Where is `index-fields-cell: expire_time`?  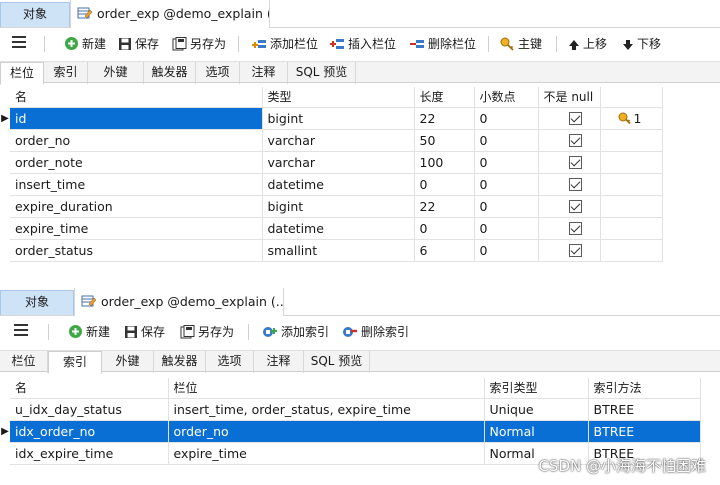
index-fields-cell: expire_time is located at coordinates (326, 453).